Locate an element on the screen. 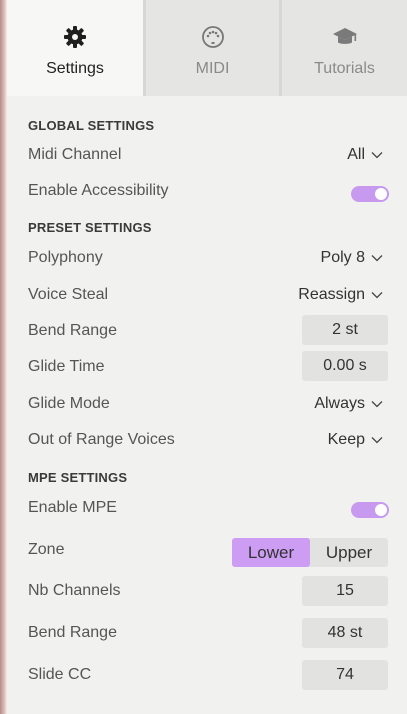 The width and height of the screenshot is (407, 714). zone-segmented-control: Lower Upper is located at coordinates (310, 552).